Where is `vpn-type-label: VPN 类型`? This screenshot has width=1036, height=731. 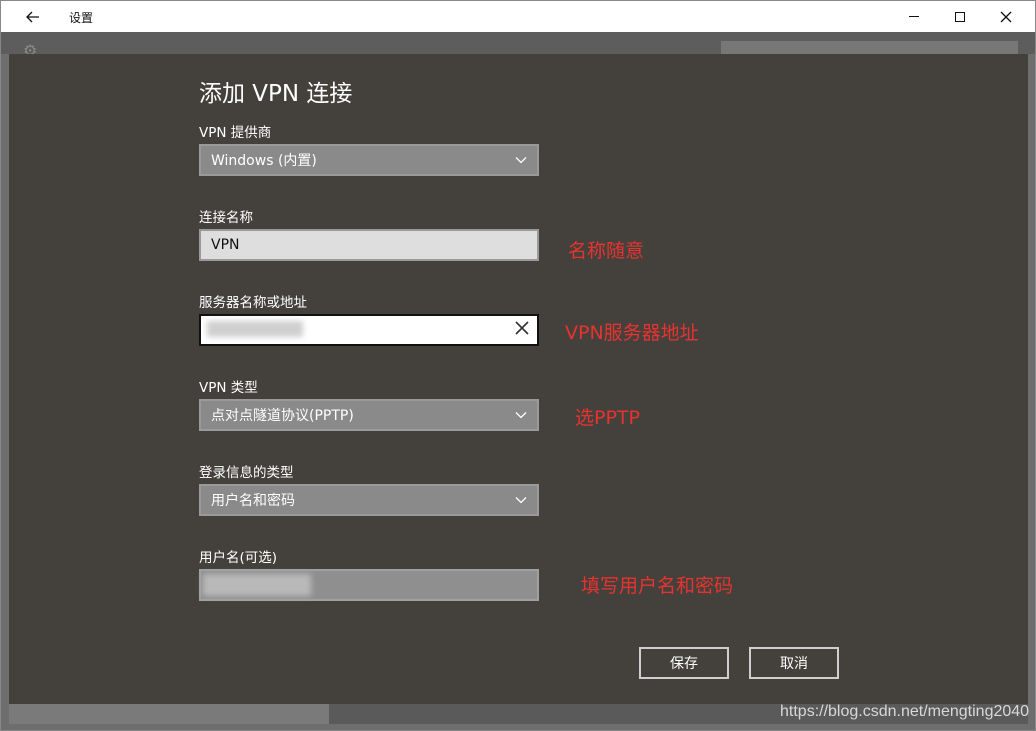 vpn-type-label: VPN 类型 is located at coordinates (228, 388).